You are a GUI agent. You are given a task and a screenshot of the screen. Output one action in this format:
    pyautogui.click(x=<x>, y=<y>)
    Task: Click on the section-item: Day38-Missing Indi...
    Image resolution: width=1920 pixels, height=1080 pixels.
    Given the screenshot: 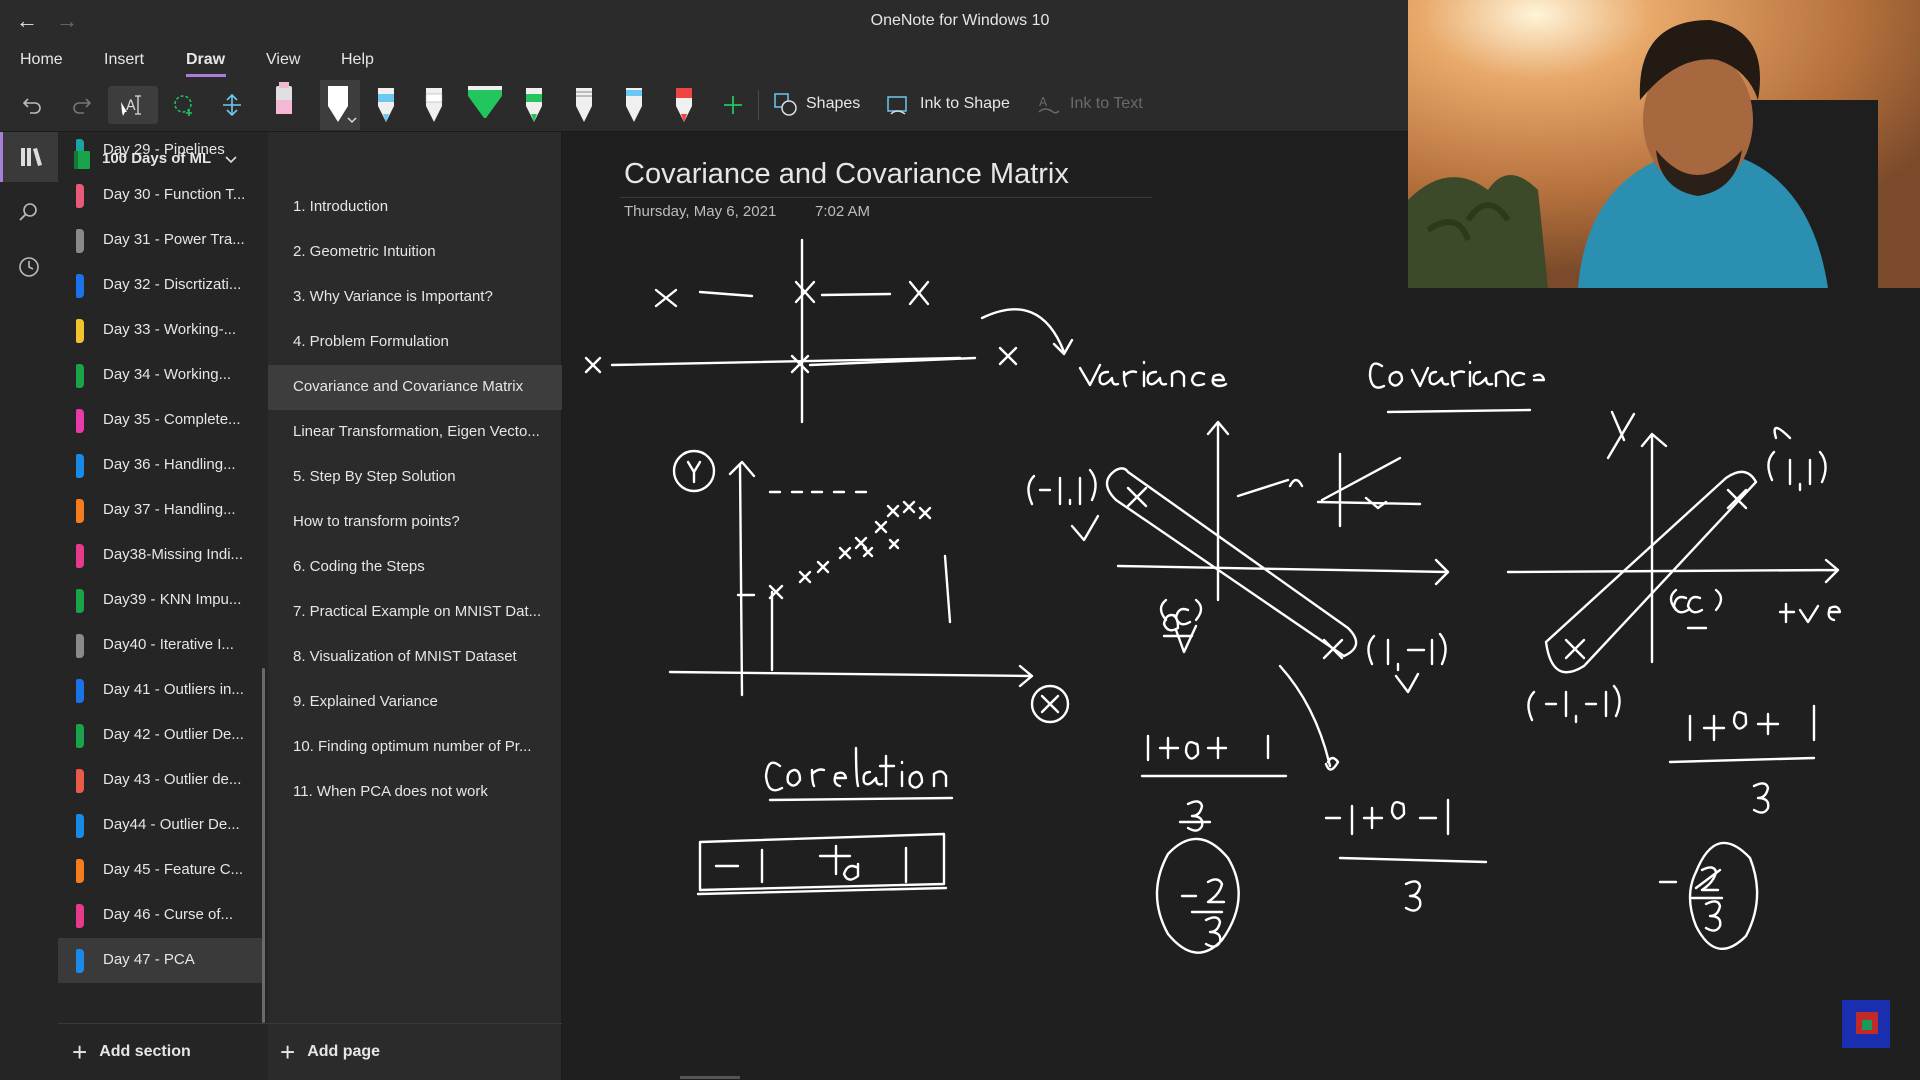 What is the action you would take?
    pyautogui.click(x=161, y=555)
    